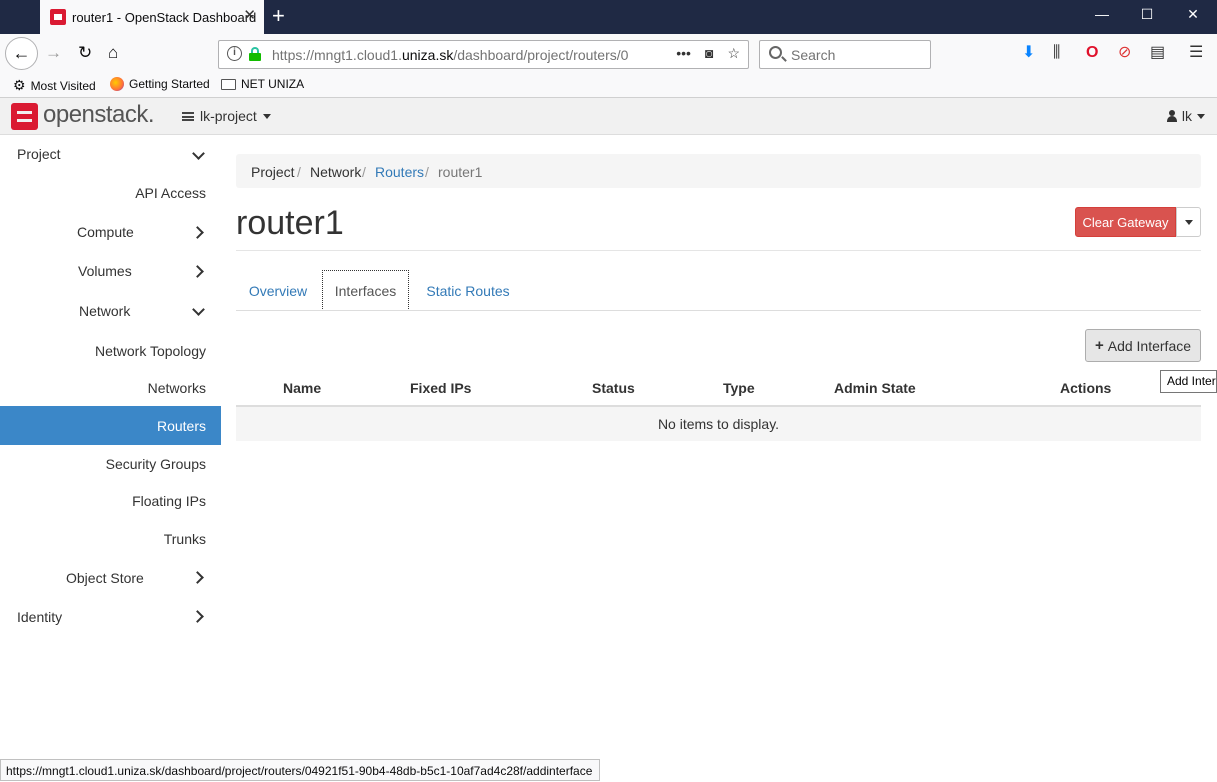  I want to click on column-header-fixed-ips: Fixed IPs, so click(440, 388).